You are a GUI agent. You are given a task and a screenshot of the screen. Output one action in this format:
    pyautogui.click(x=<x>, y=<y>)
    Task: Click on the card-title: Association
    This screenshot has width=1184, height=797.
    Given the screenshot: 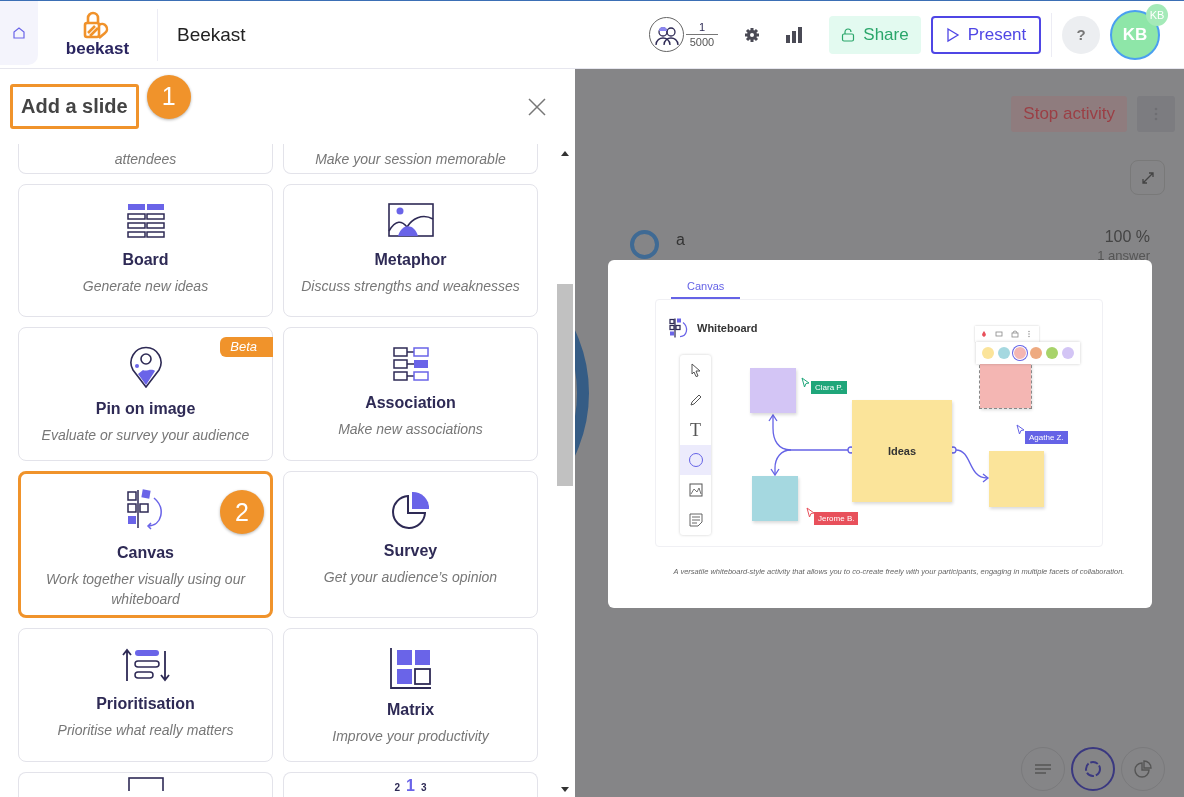 What is the action you would take?
    pyautogui.click(x=410, y=403)
    